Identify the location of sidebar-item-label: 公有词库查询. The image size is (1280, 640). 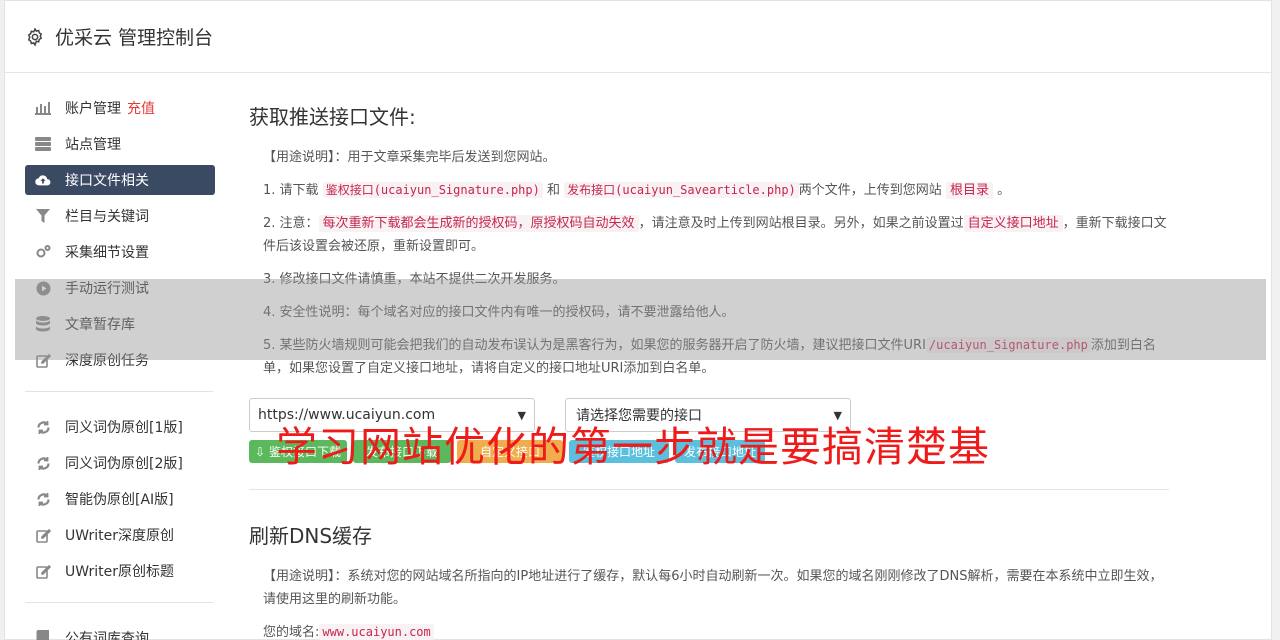
(107, 635).